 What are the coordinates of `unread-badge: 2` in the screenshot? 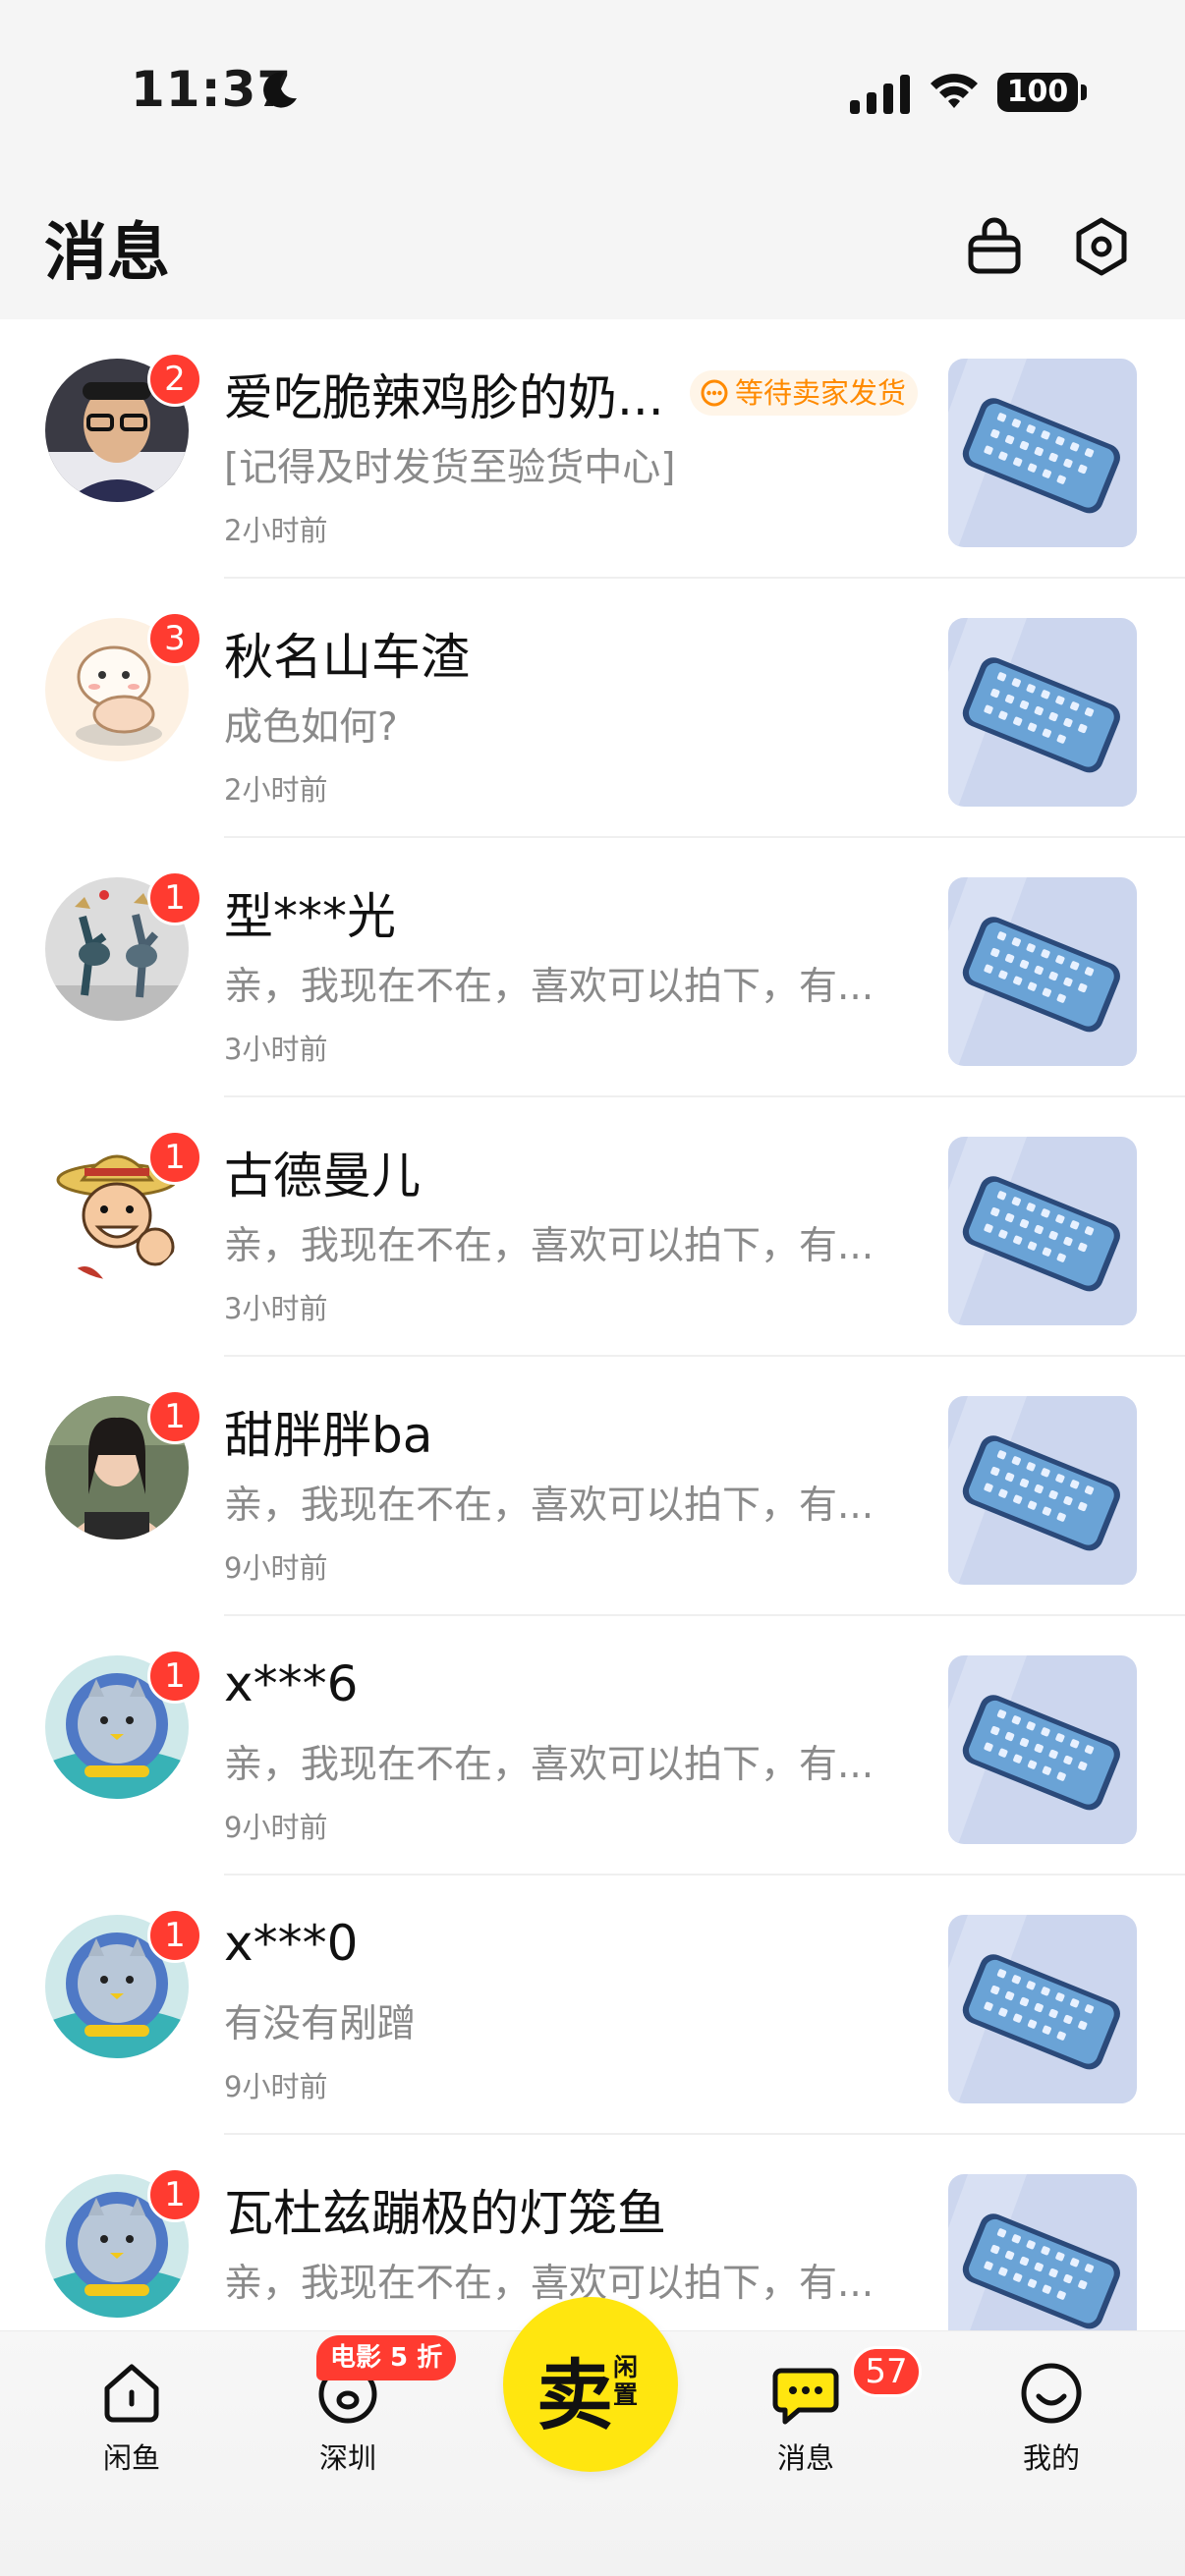 It's located at (175, 379).